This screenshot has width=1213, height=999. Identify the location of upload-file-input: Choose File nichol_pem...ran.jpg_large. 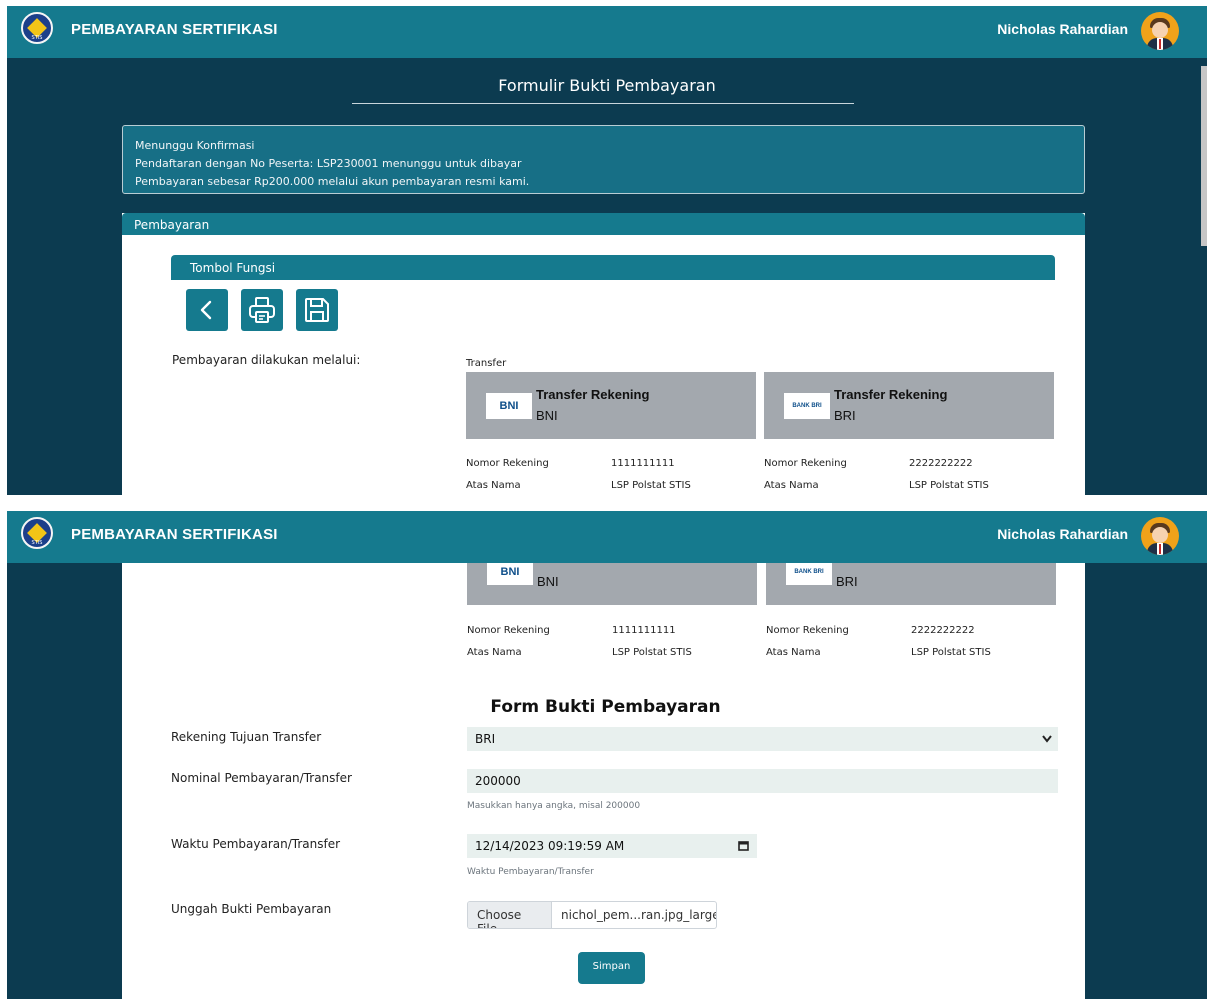
(592, 915).